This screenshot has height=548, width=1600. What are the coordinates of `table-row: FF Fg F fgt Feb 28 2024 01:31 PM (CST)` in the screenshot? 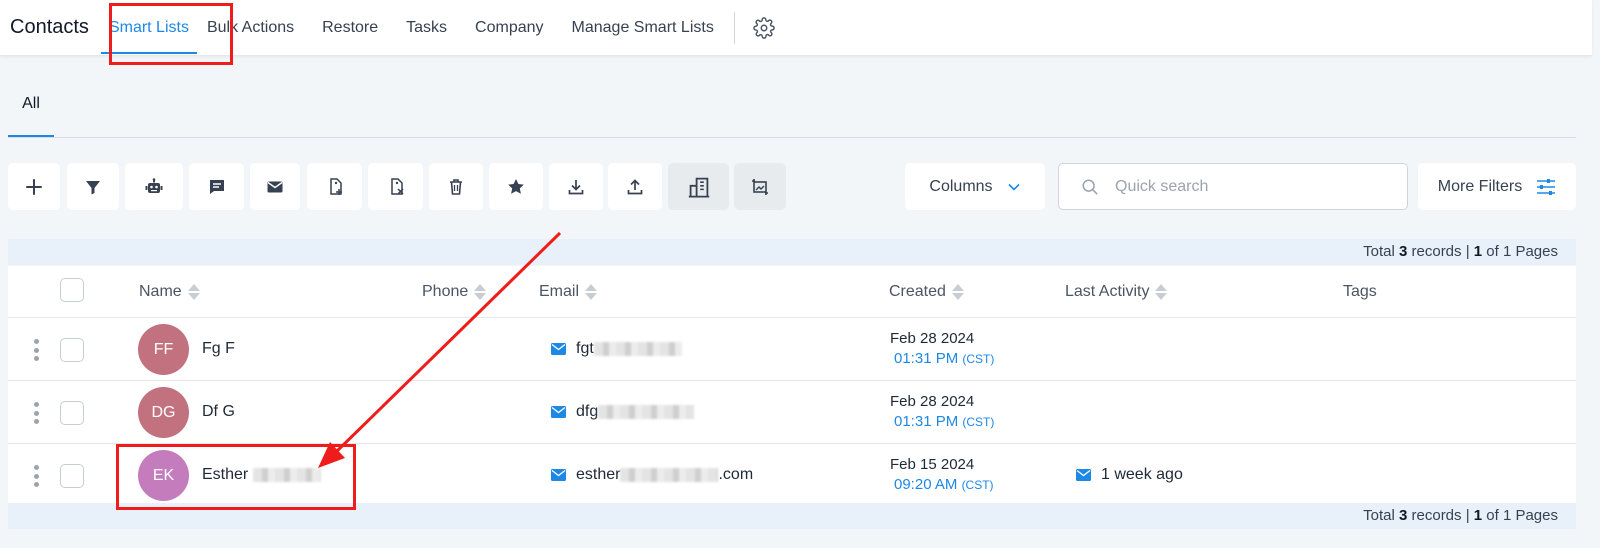 It's located at (792, 349).